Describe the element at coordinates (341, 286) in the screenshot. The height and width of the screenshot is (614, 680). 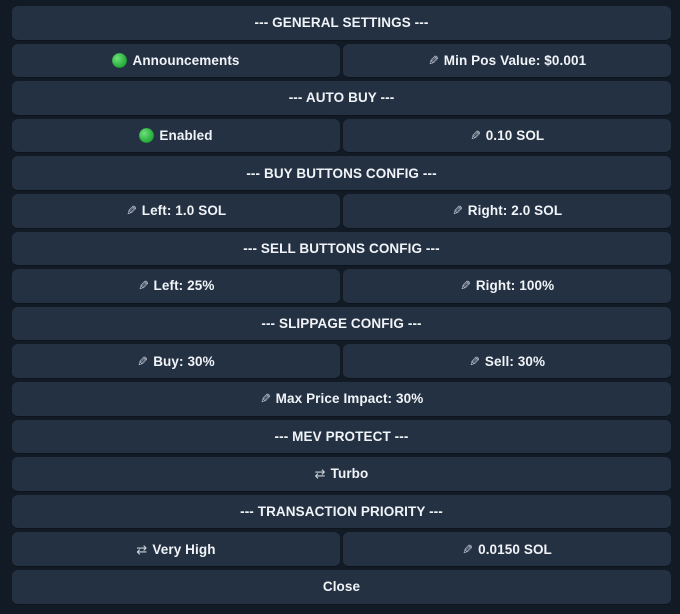
I see `button-row: ✎ Left: 25% ✎ Right: 100%` at that location.